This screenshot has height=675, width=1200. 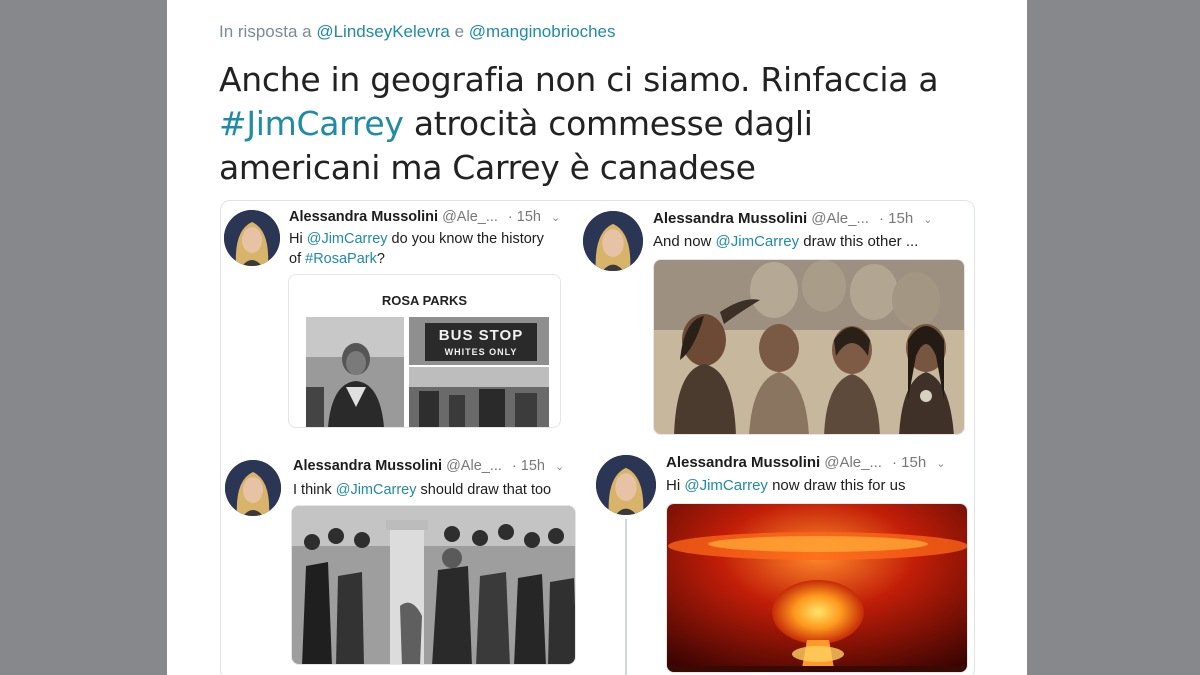 I want to click on image-title: ROSA PARKS, so click(x=424, y=300).